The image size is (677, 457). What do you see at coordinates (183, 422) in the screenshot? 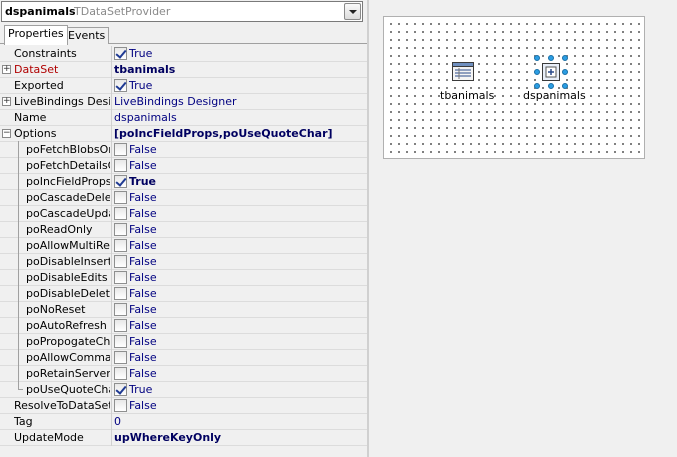
I see `property-row: Tag 0` at bounding box center [183, 422].